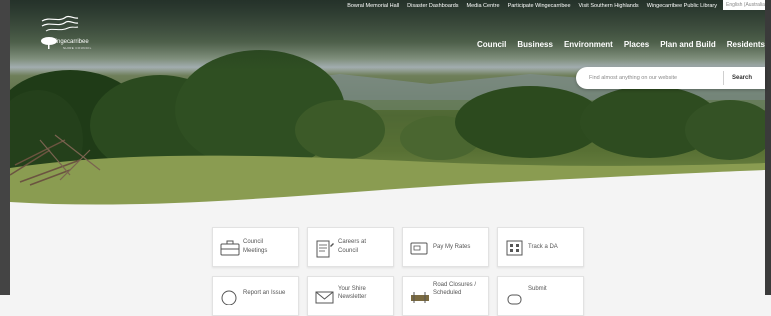  I want to click on building-icon, so click(514, 248).